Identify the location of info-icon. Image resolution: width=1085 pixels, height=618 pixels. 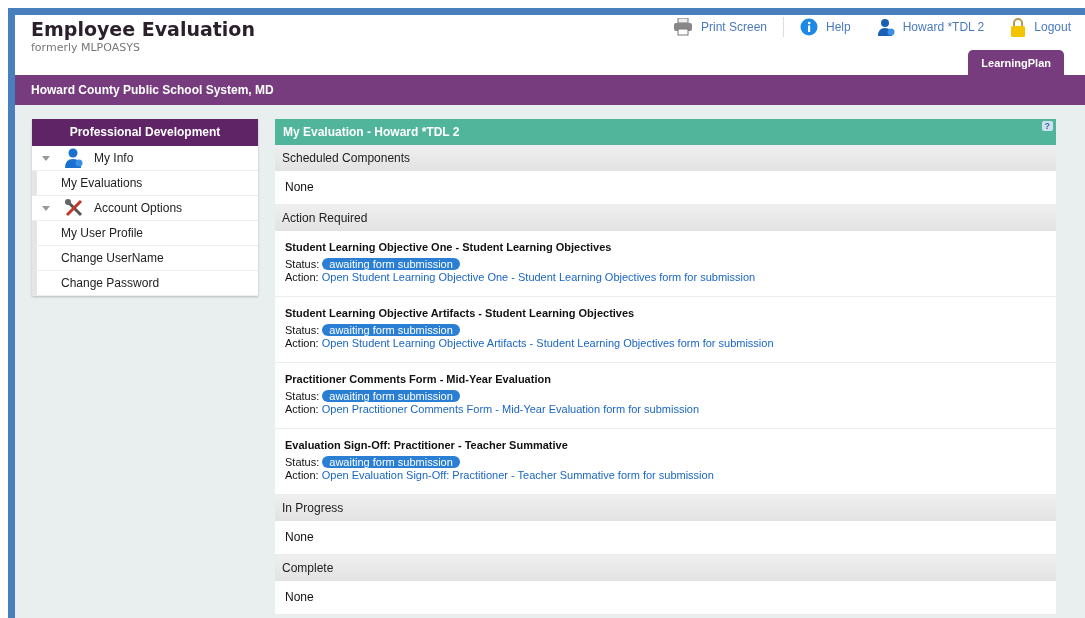
(809, 27).